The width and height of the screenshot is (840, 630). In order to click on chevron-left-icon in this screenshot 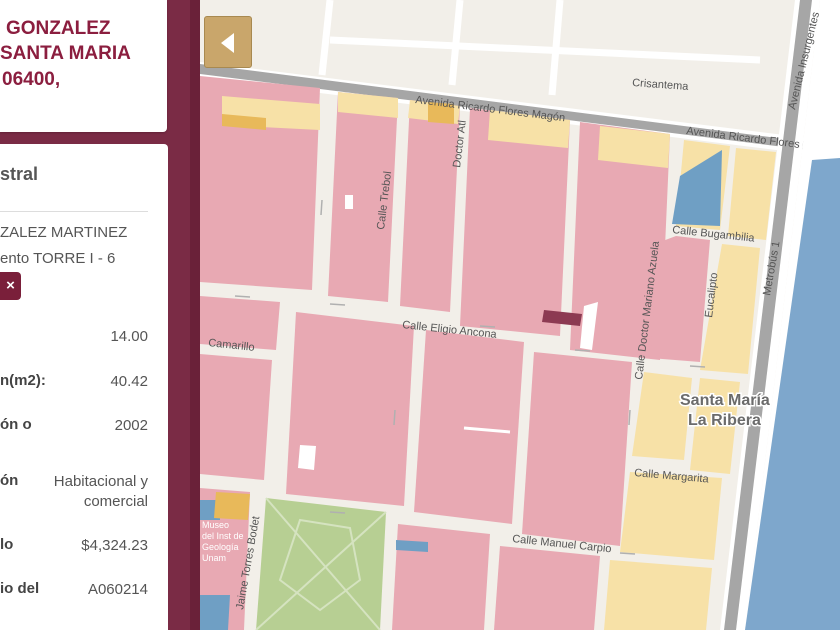, I will do `click(227, 43)`.